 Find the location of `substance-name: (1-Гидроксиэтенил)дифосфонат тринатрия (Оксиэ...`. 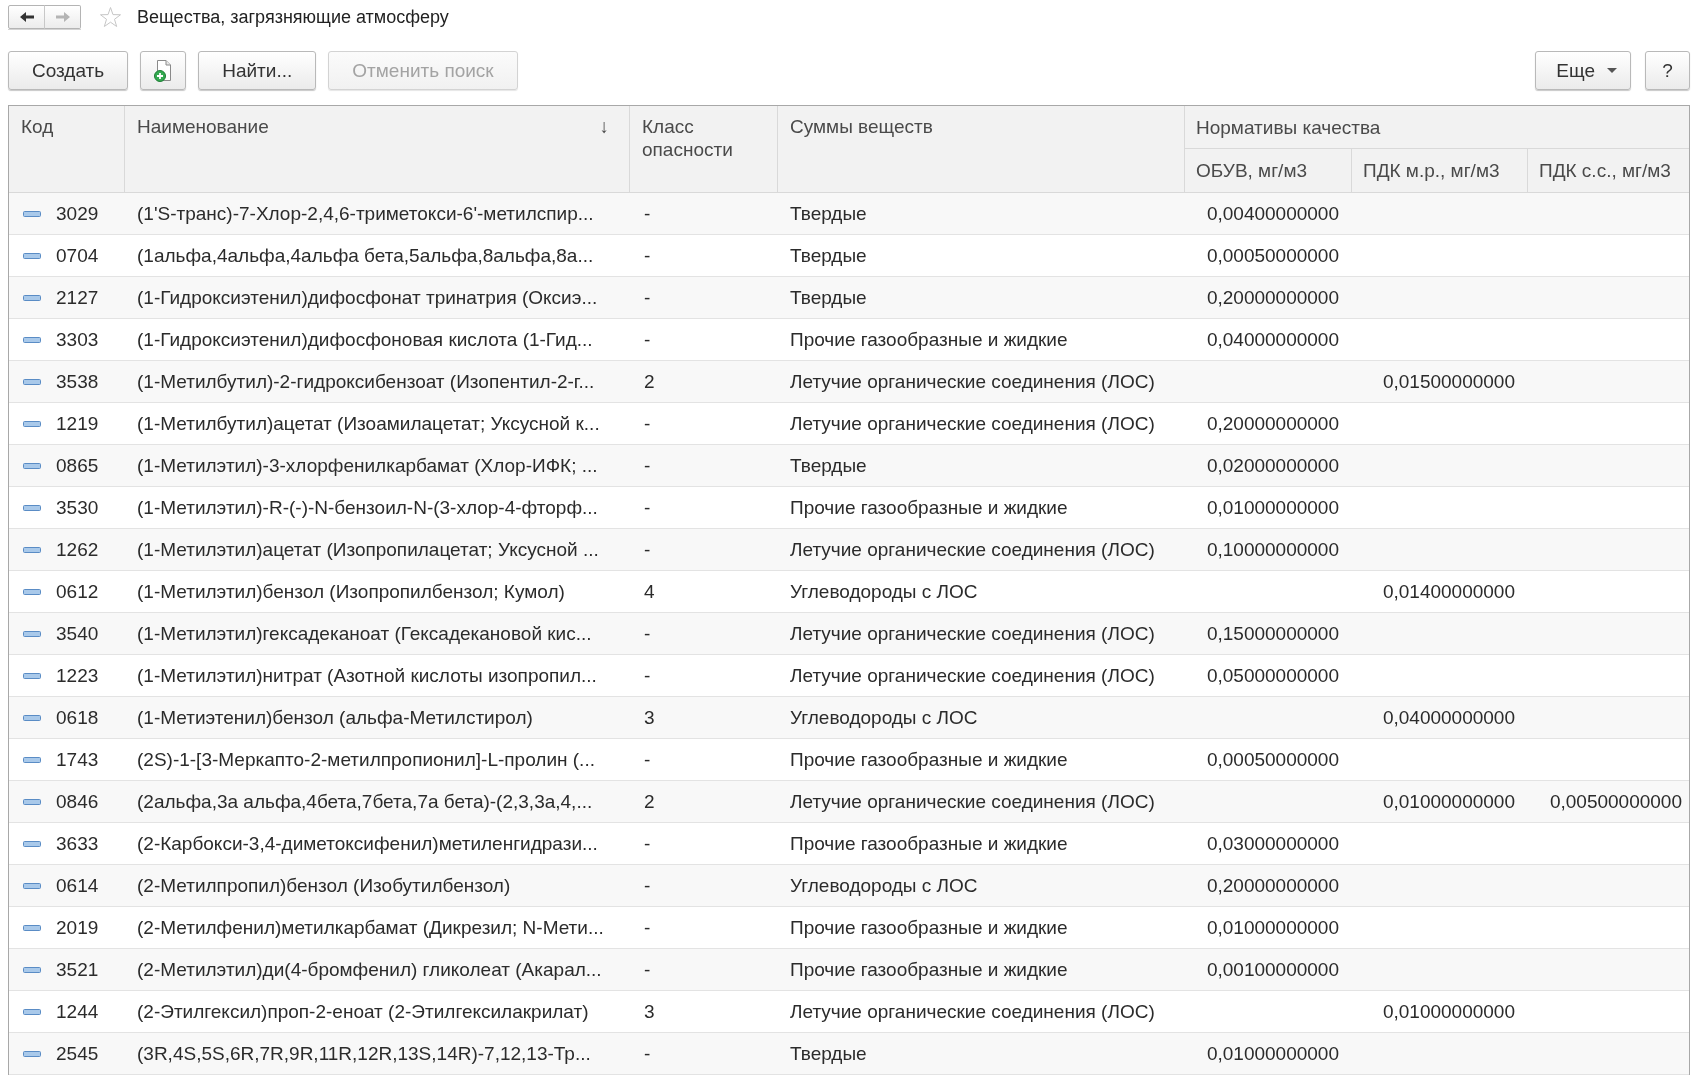

substance-name: (1-Гидроксиэтенил)дифосфонат тринатрия (Оксиэ... is located at coordinates (367, 297).